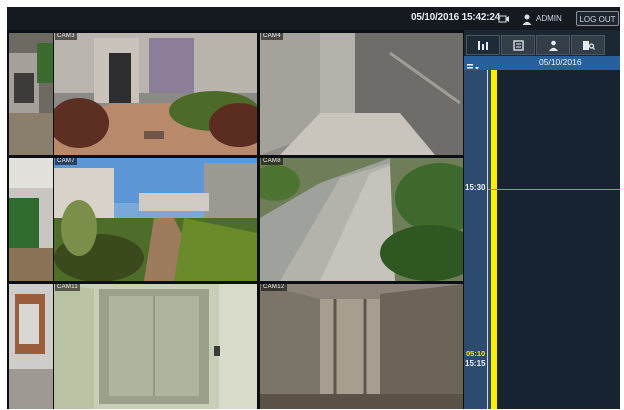 This screenshot has height=410, width=624. Describe the element at coordinates (504, 18) in the screenshot. I see `camera-icon` at that location.